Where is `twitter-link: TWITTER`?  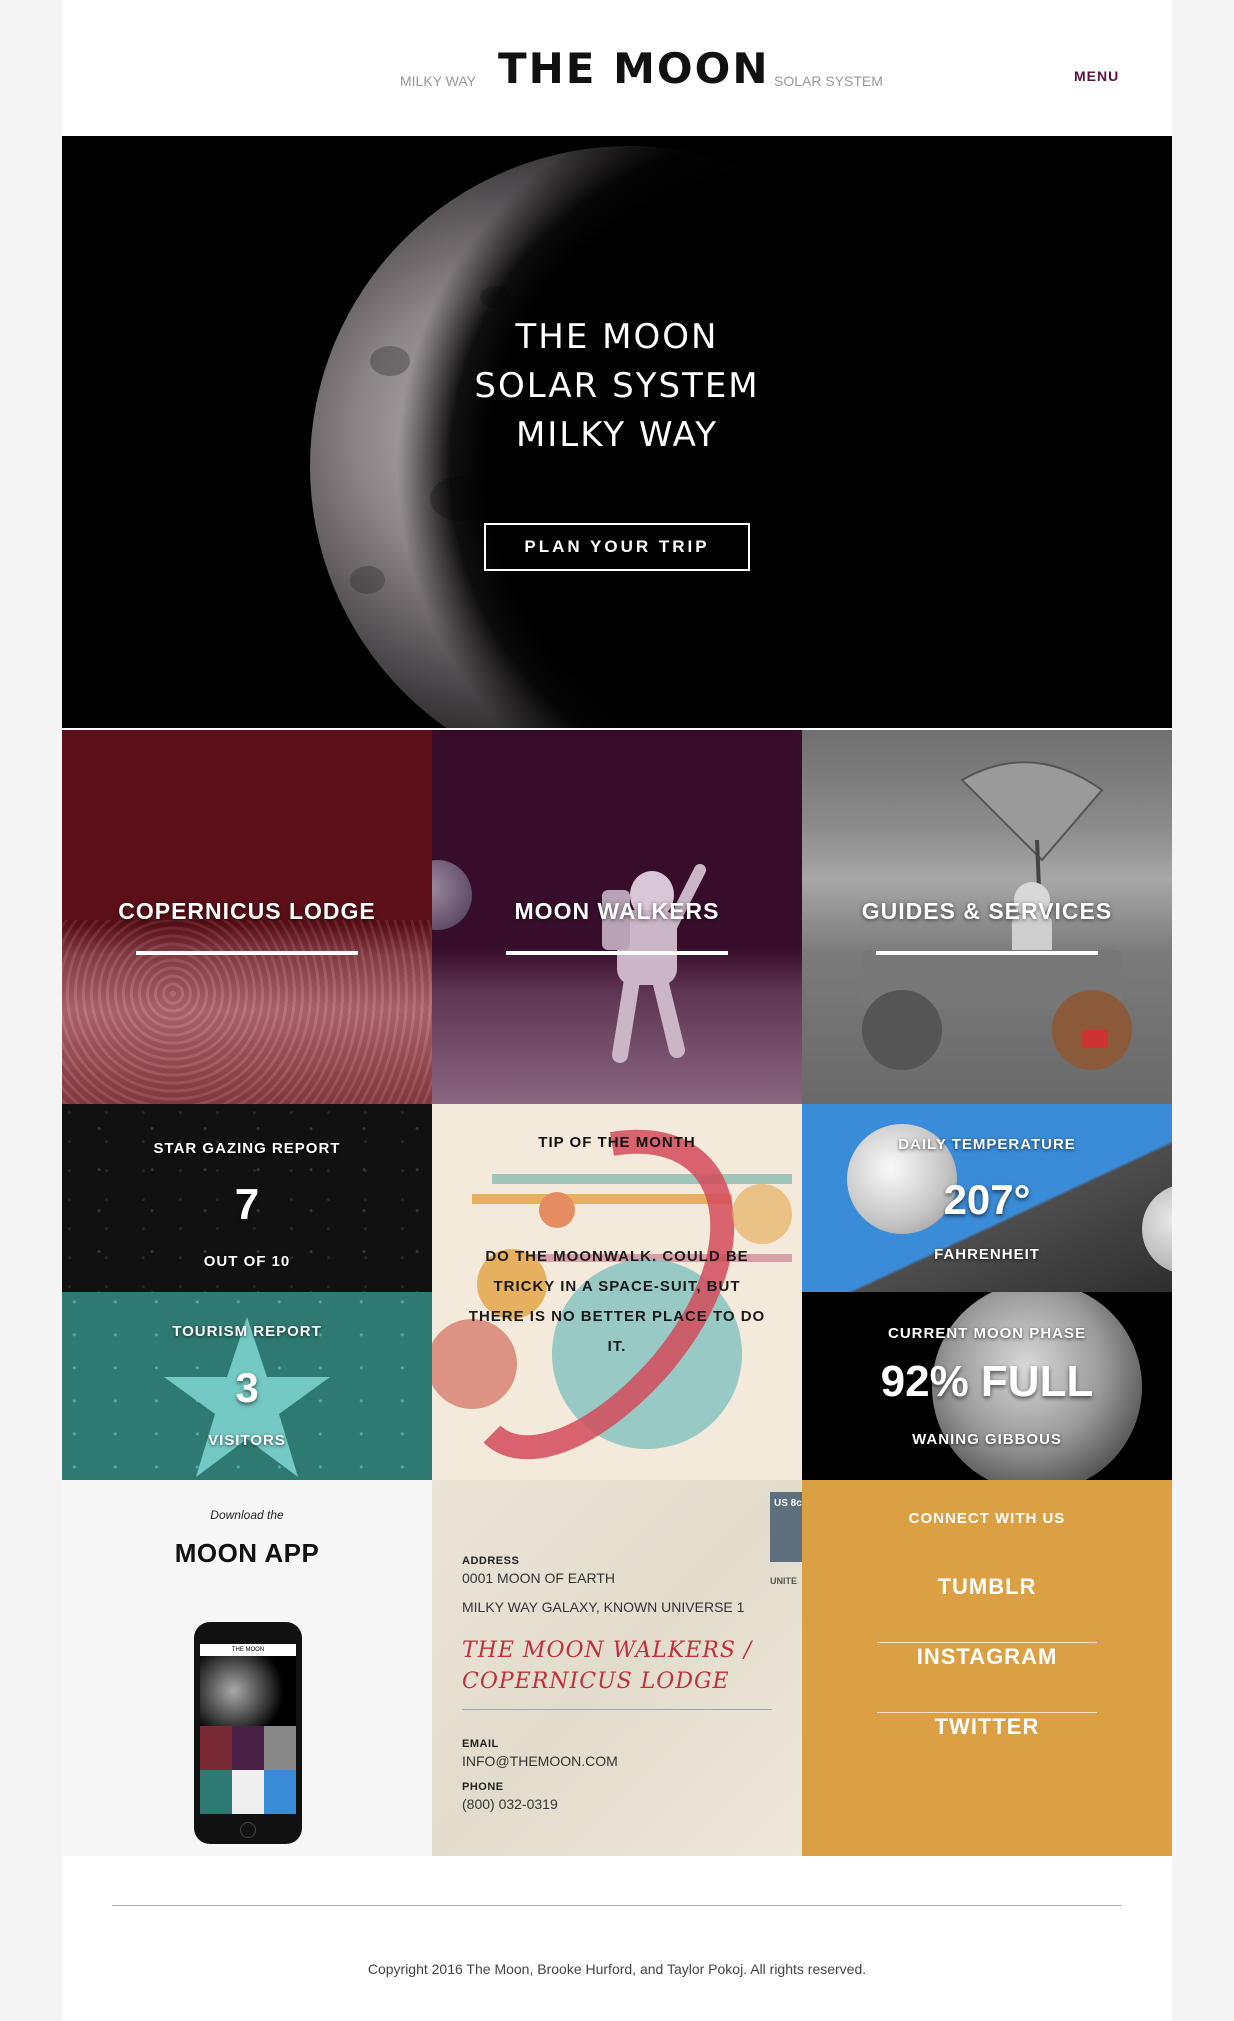 twitter-link: TWITTER is located at coordinates (987, 1727).